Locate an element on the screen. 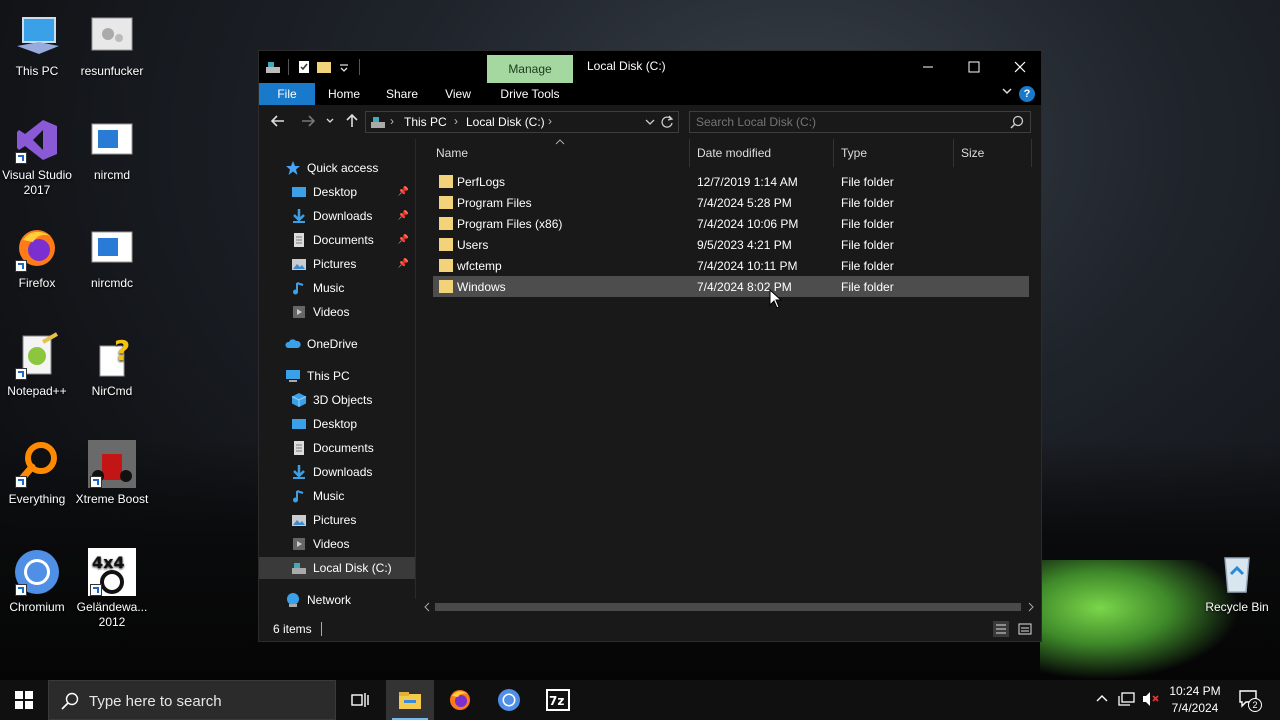  tab-home: Home is located at coordinates (344, 94).